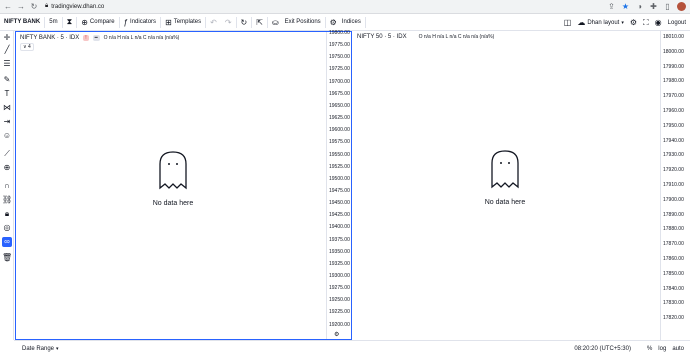  What do you see at coordinates (345, 22) in the screenshot?
I see `indices-button: ⚙ Indices` at bounding box center [345, 22].